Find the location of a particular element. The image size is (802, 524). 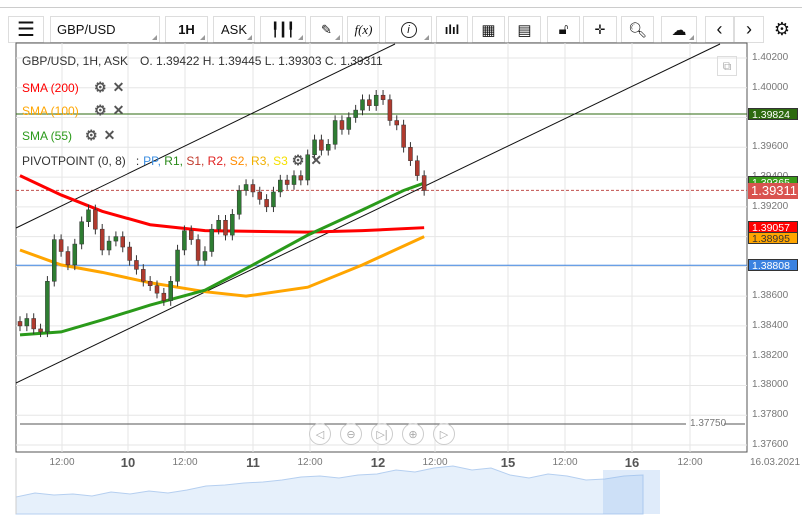

price-axis-label: 1.38400 is located at coordinates (770, 325).